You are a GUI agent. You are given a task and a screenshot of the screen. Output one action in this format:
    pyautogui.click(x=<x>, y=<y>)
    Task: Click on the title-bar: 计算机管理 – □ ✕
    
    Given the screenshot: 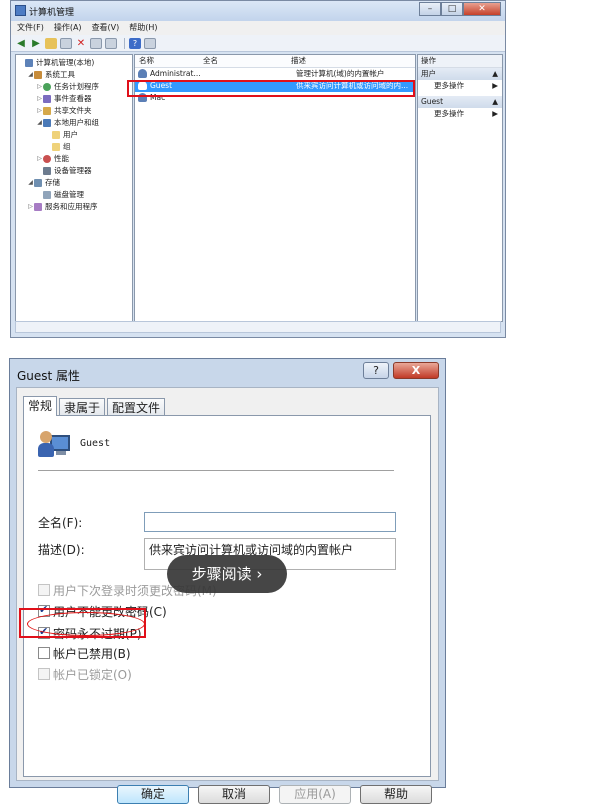 What is the action you would take?
    pyautogui.click(x=258, y=11)
    